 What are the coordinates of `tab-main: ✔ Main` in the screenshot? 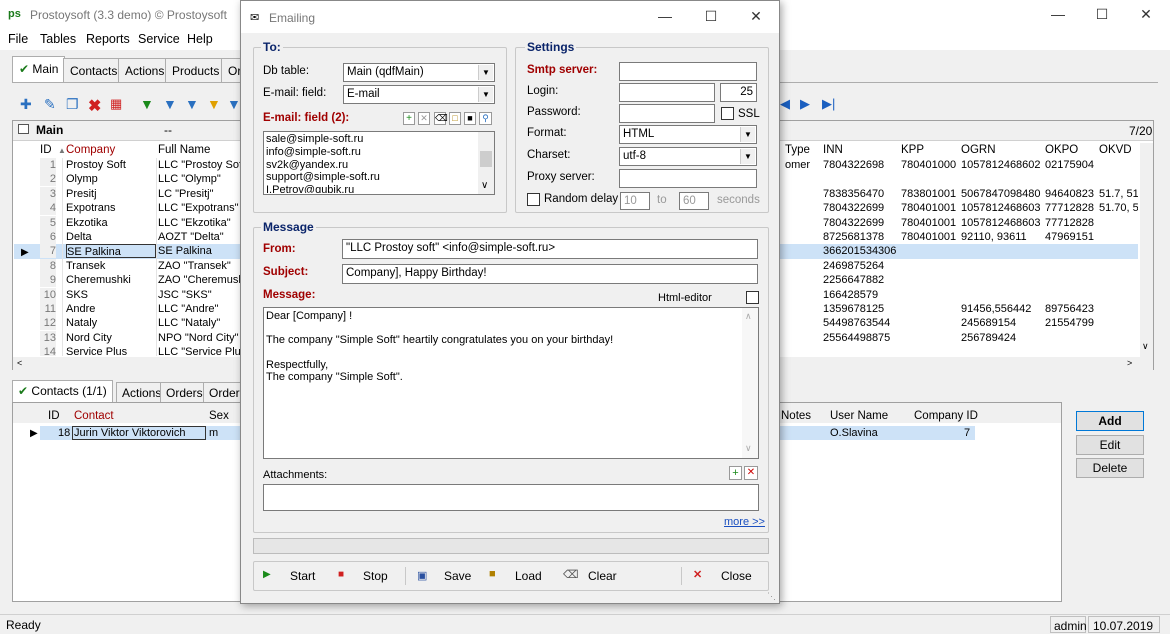 It's located at (39, 69).